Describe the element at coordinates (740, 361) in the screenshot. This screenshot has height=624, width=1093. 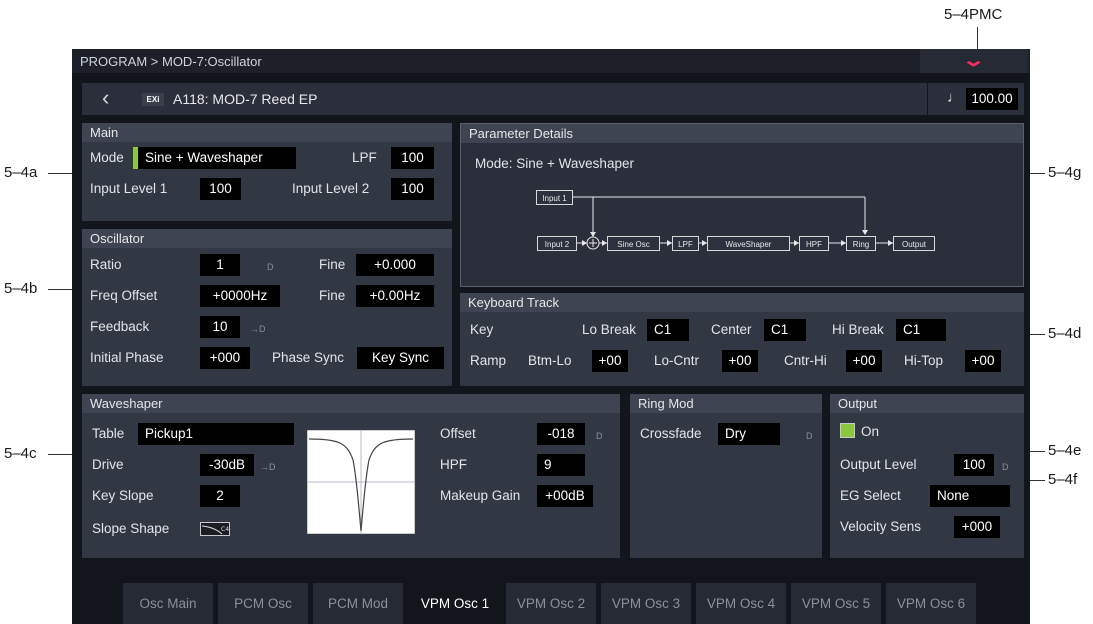
I see `lo-cntr-field: +00` at that location.